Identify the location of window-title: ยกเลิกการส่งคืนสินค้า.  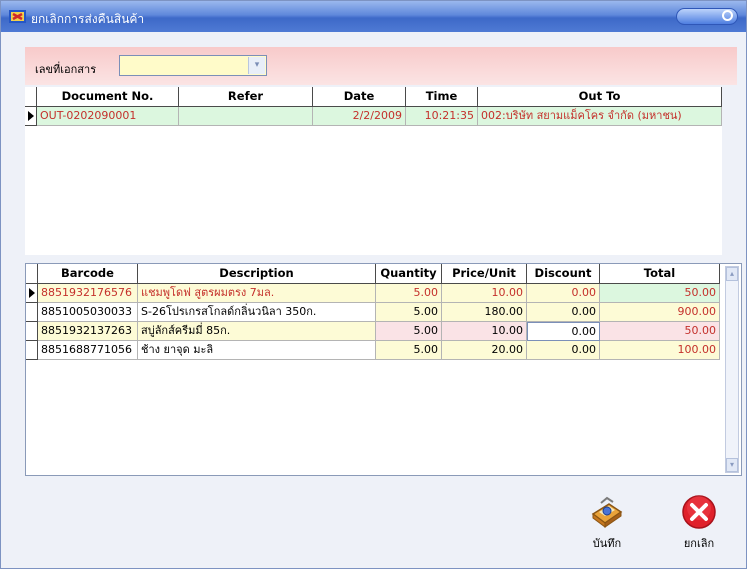
(88, 19).